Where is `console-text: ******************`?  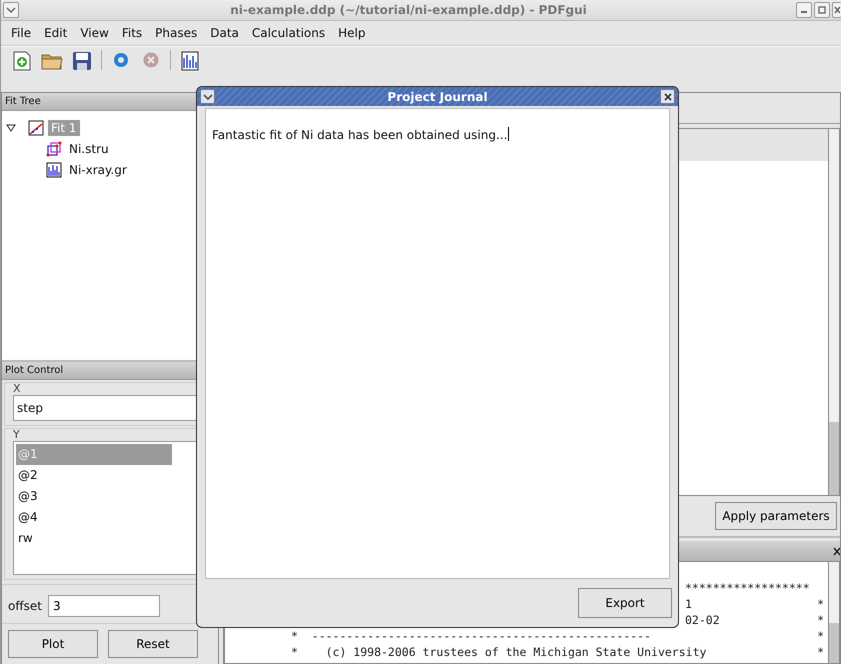 console-text: ****************** is located at coordinates (747, 588).